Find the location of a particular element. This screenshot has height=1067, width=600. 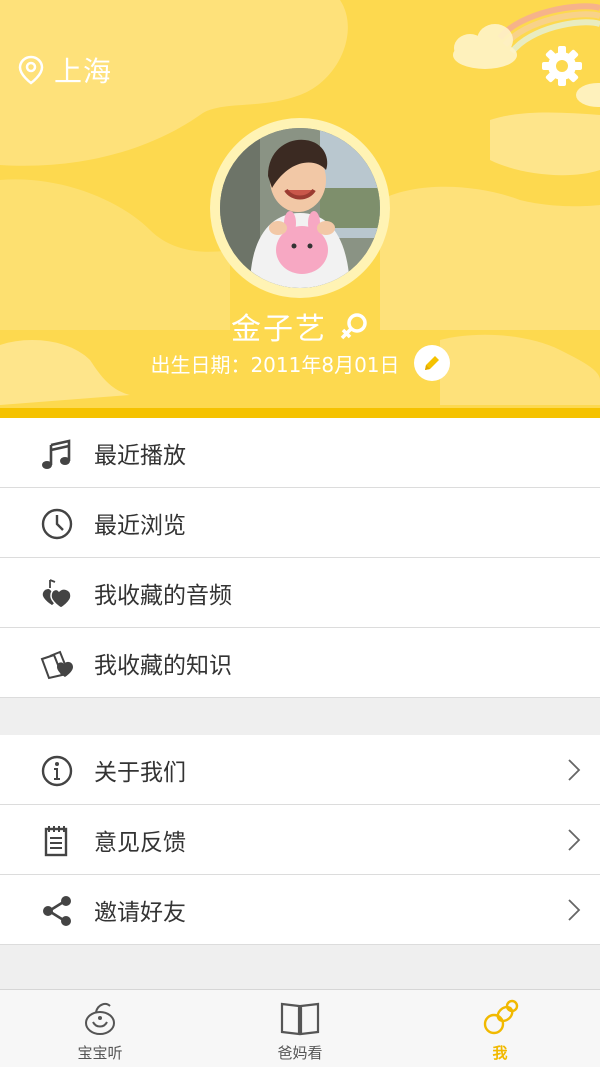

menu-favorite-audio: 我收藏的音频 is located at coordinates (300, 593).